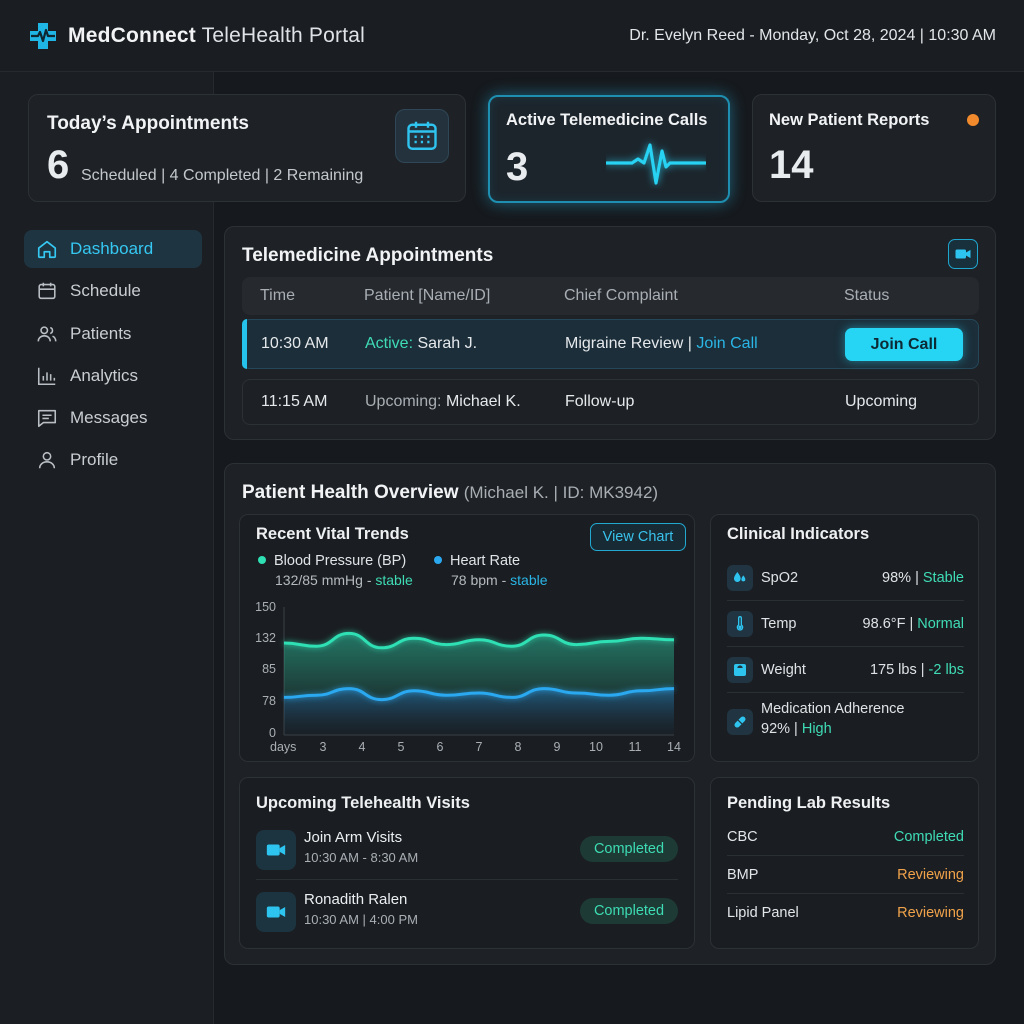  What do you see at coordinates (600, 401) in the screenshot?
I see `complaint-cell: Follow-up` at bounding box center [600, 401].